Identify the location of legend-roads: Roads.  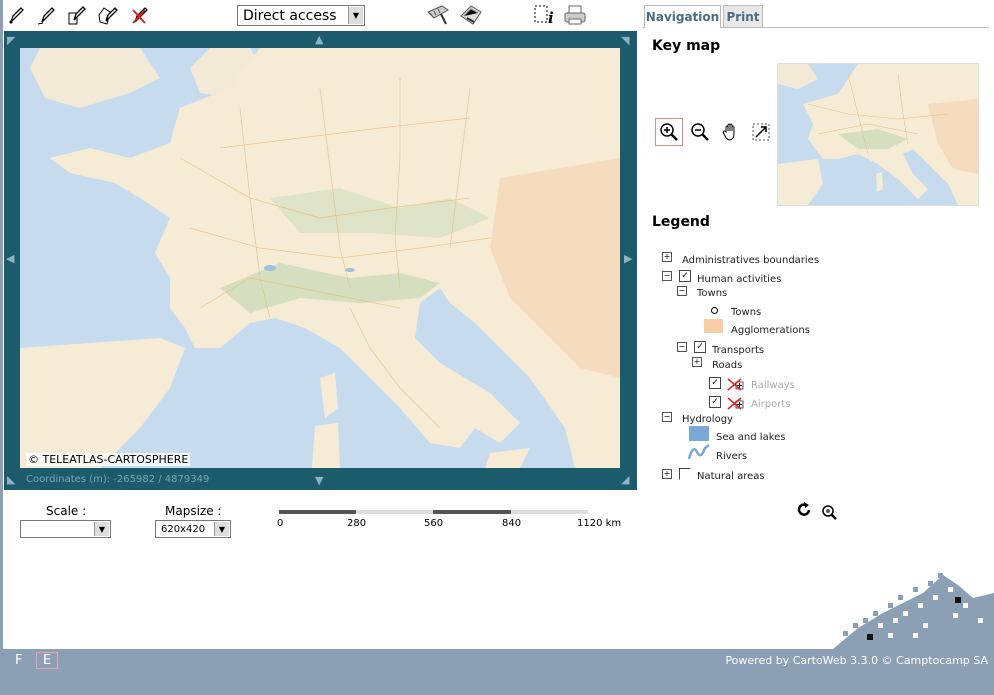
(727, 365).